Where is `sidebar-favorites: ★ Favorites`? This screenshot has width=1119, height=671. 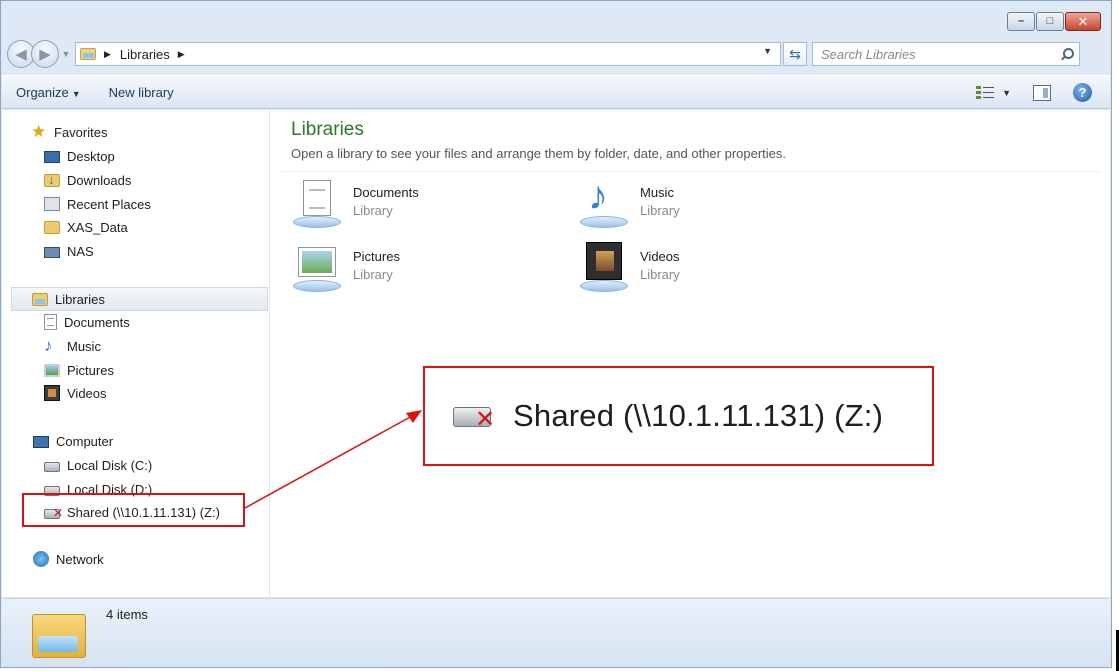
sidebar-favorites: ★ Favorites is located at coordinates (135, 132).